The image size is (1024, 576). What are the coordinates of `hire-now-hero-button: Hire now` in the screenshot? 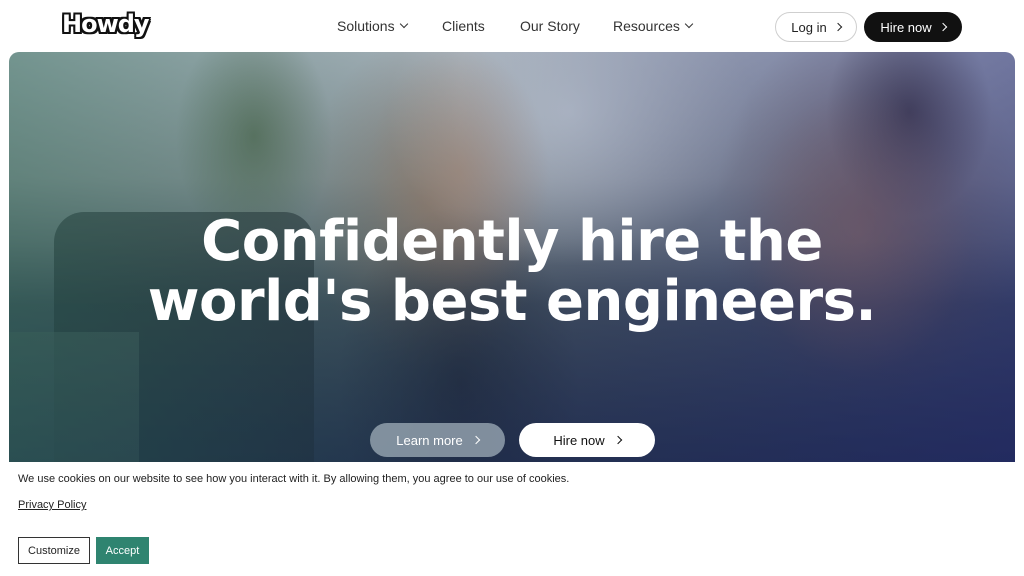 It's located at (587, 440).